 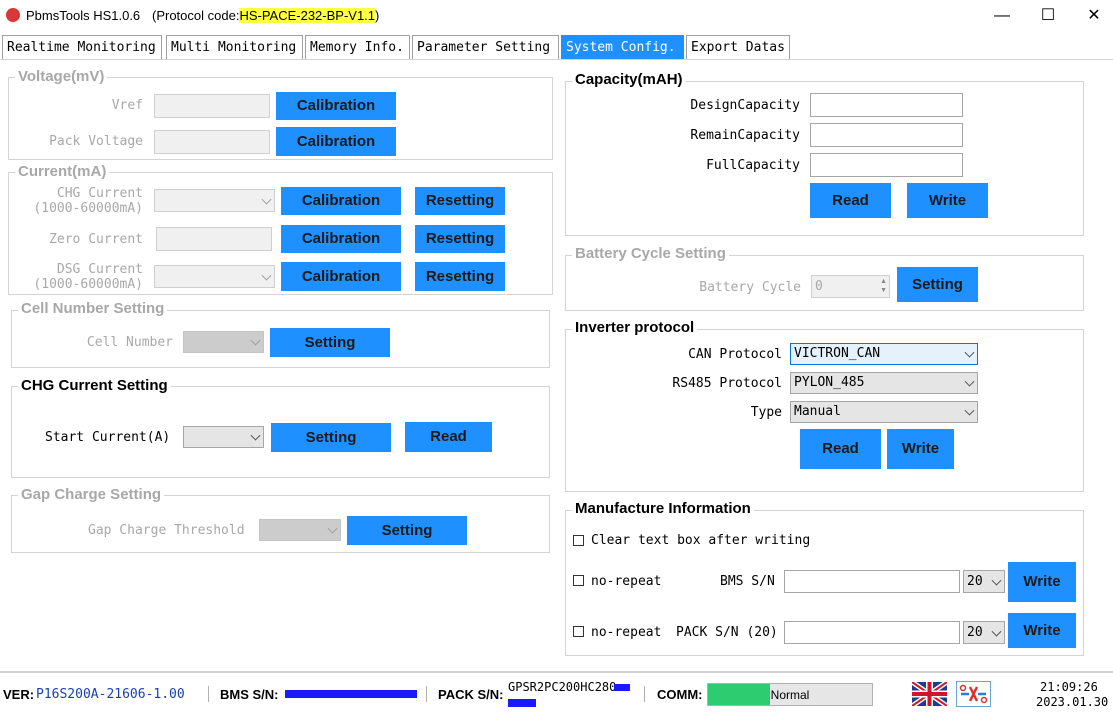 What do you see at coordinates (1042, 630) in the screenshot?
I see `pack-sn-write-button: Write` at bounding box center [1042, 630].